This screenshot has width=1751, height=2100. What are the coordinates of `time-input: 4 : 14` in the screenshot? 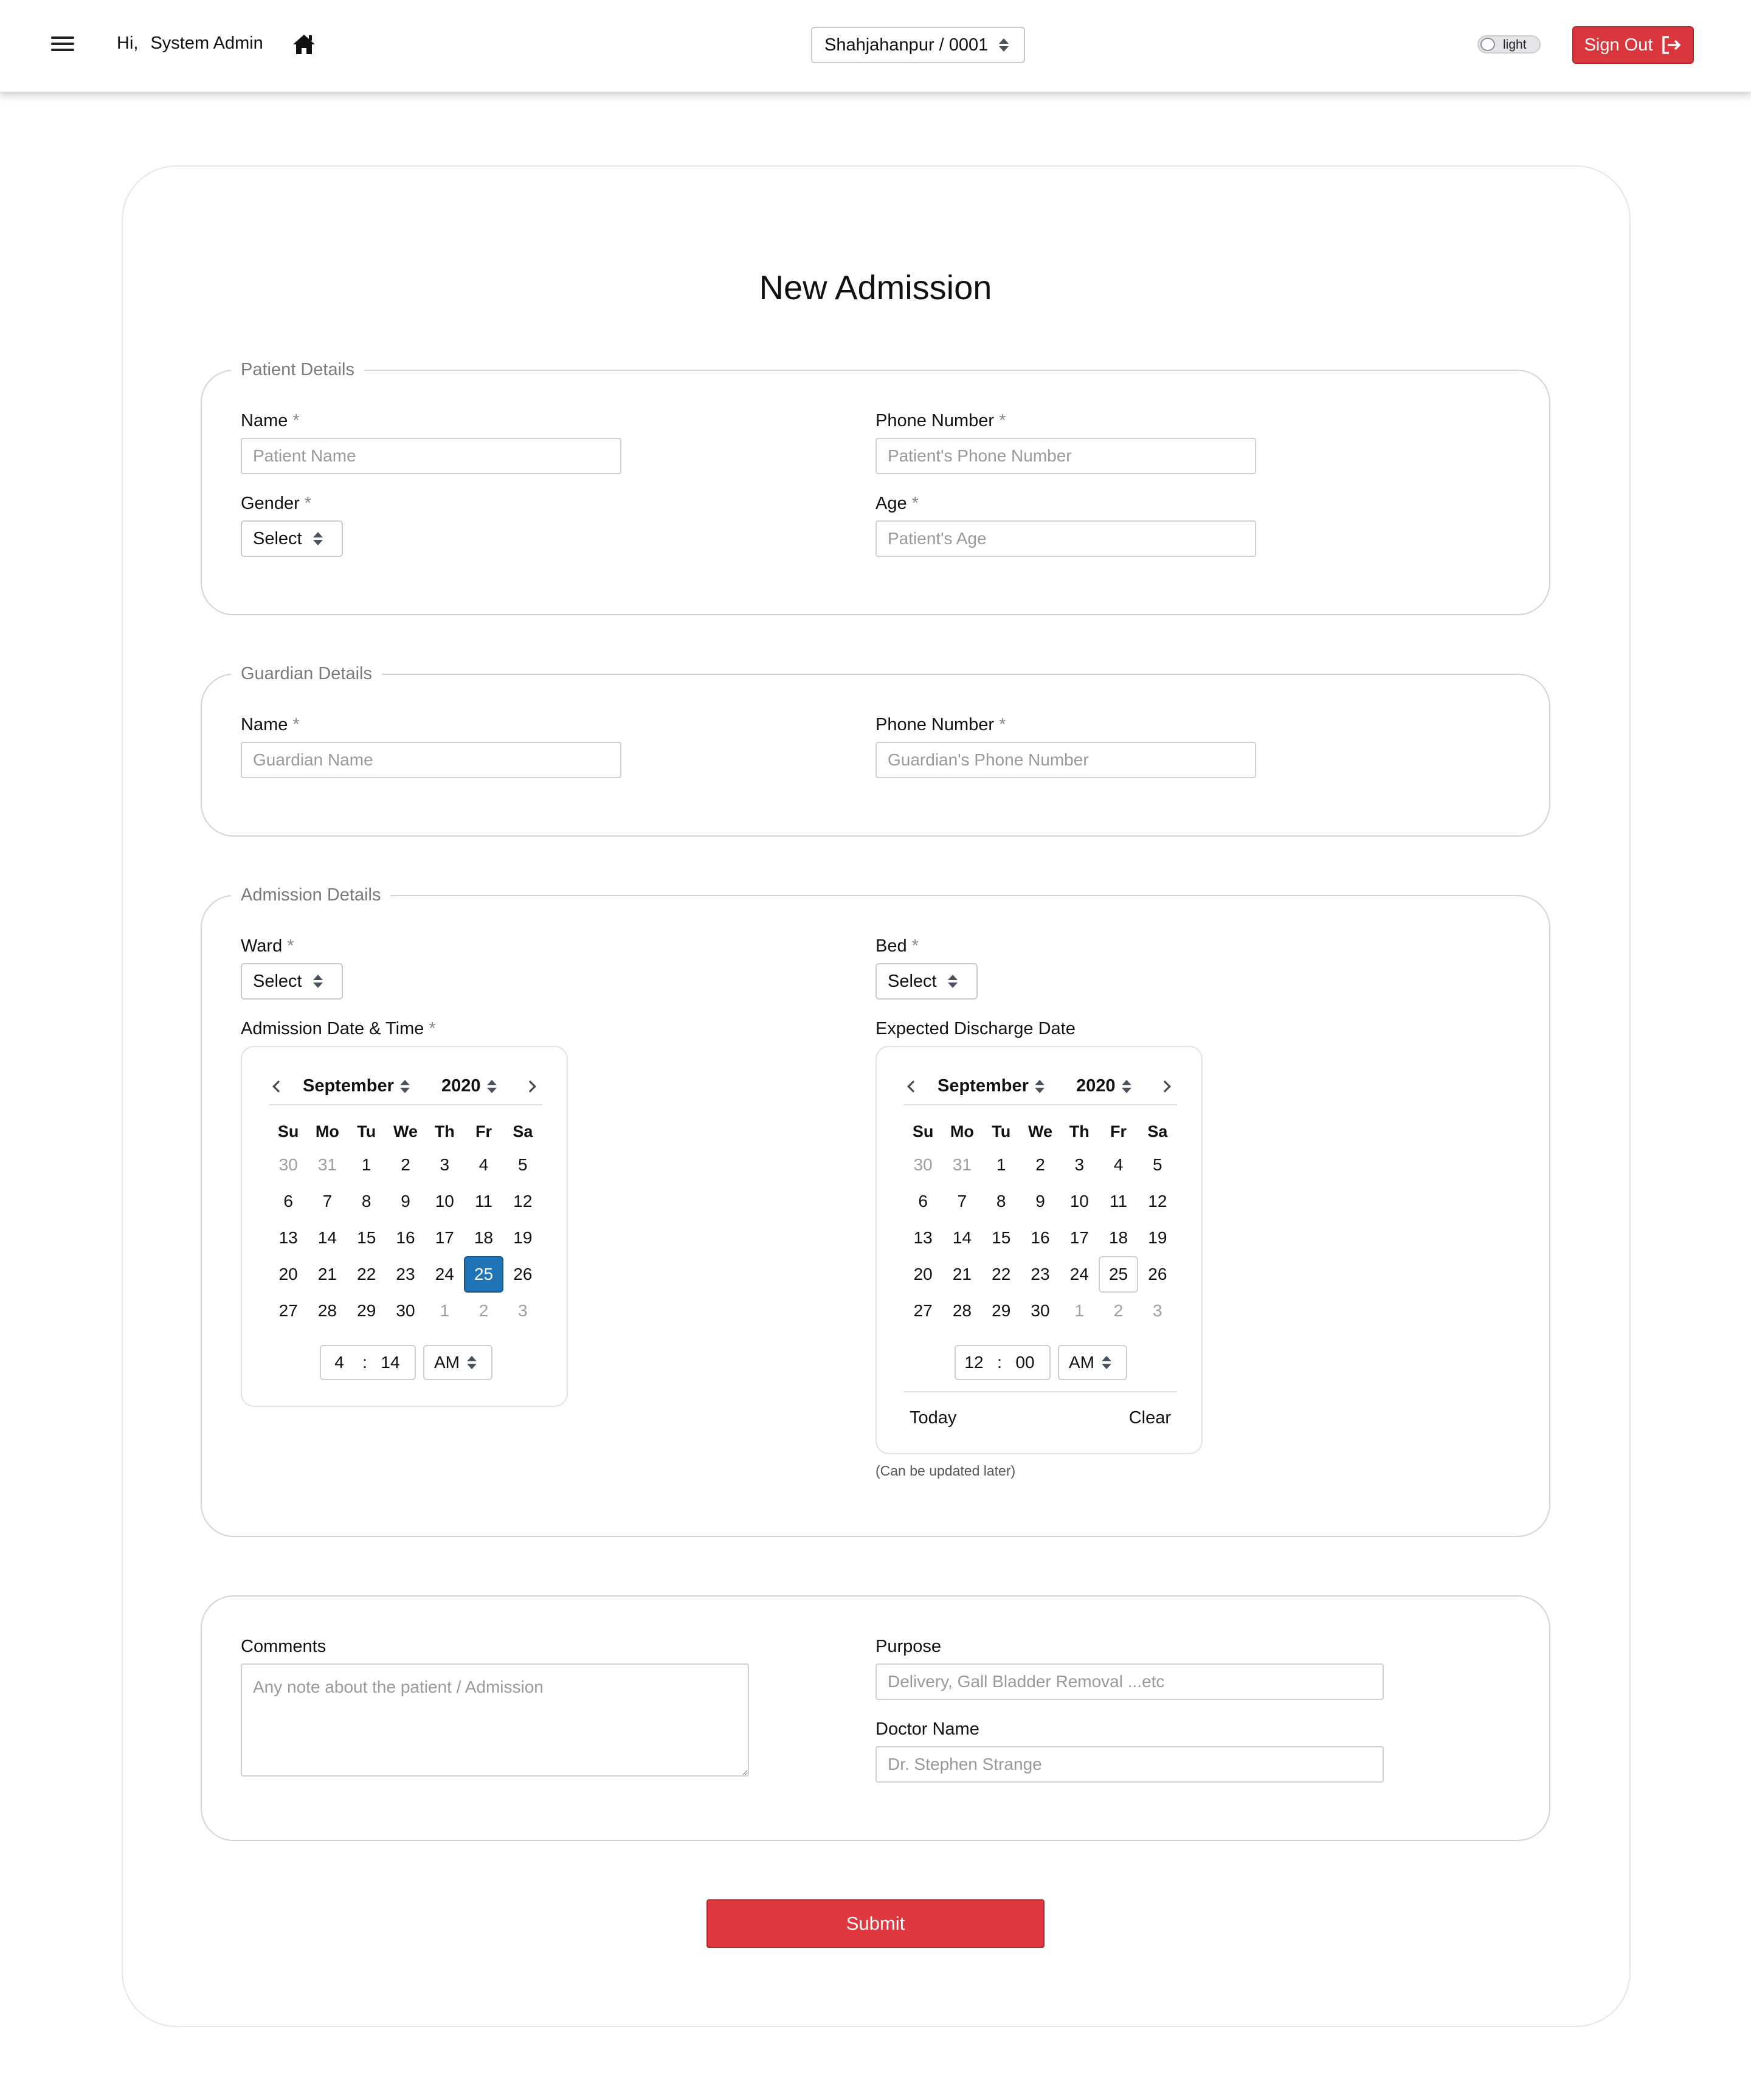 It's located at (368, 1362).